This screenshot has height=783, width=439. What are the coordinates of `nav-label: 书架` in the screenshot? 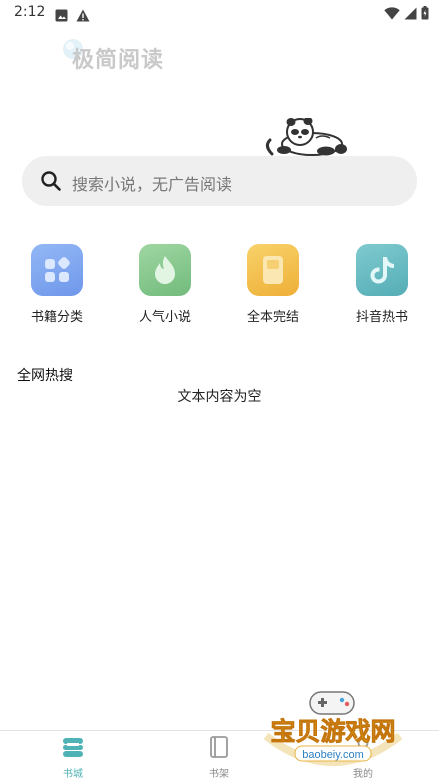 It's located at (219, 774).